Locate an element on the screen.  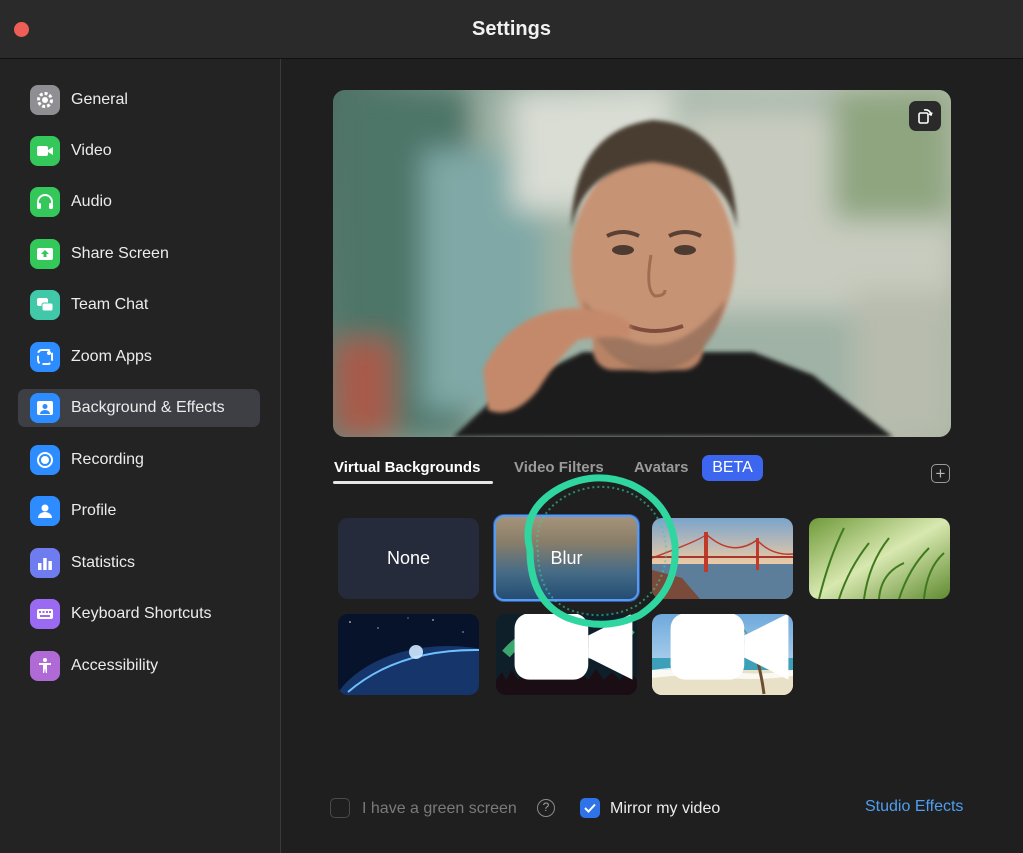
sidebar-item-accessibility: Accessibility is located at coordinates (139, 666).